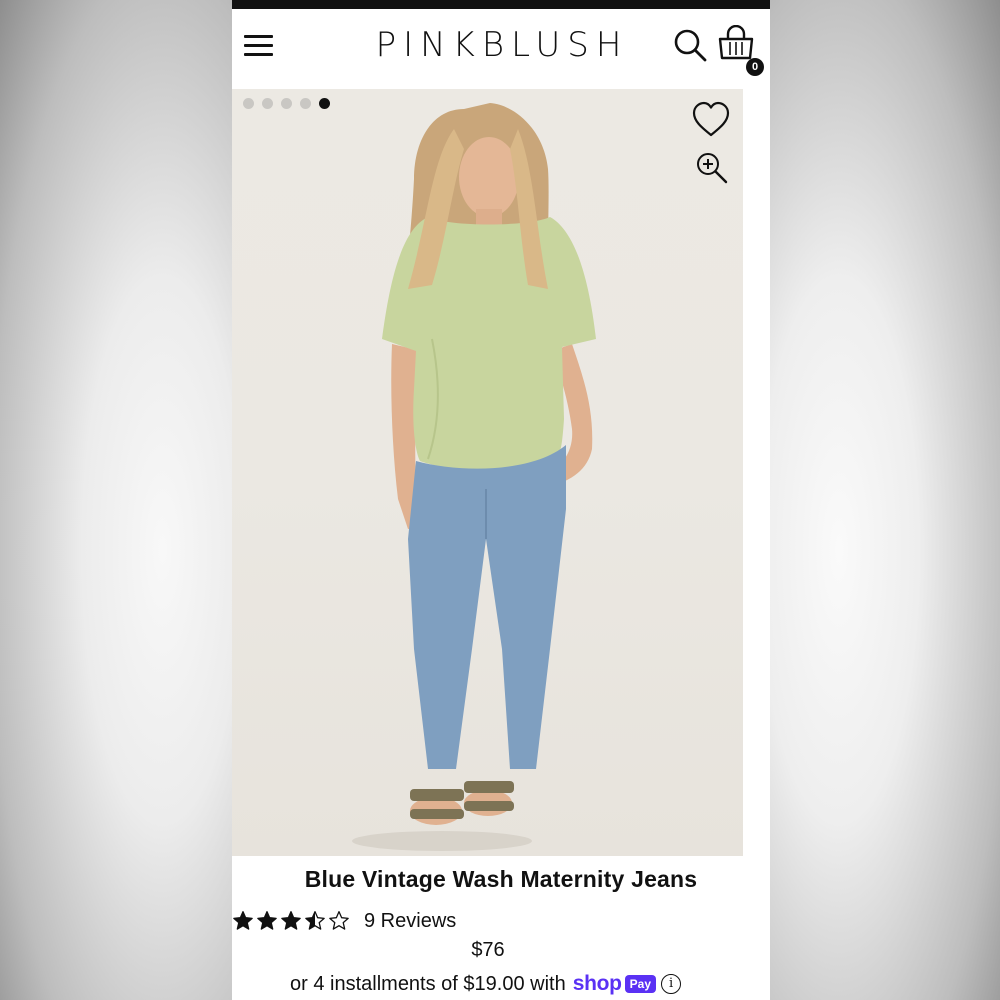  What do you see at coordinates (501, 4) in the screenshot?
I see `status-bar` at bounding box center [501, 4].